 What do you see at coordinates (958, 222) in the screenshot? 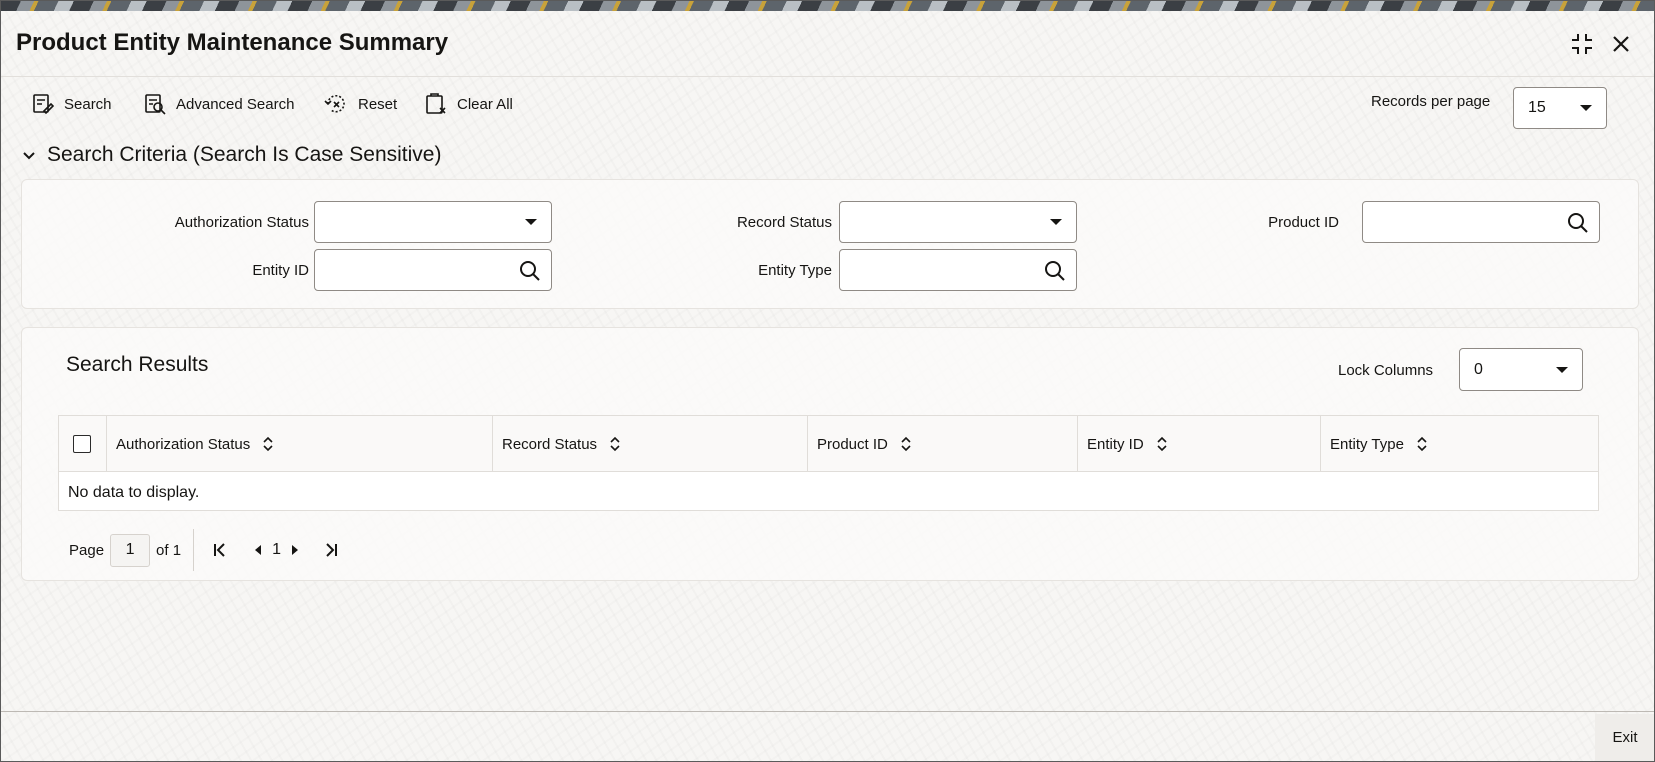
I see `record-status-select` at bounding box center [958, 222].